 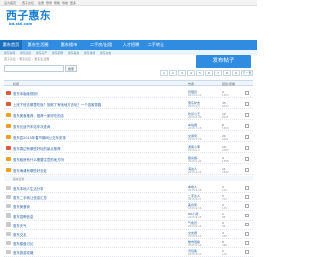 What do you see at coordinates (224, 208) in the screenshot?
I see `thread-views: 145` at bounding box center [224, 208].